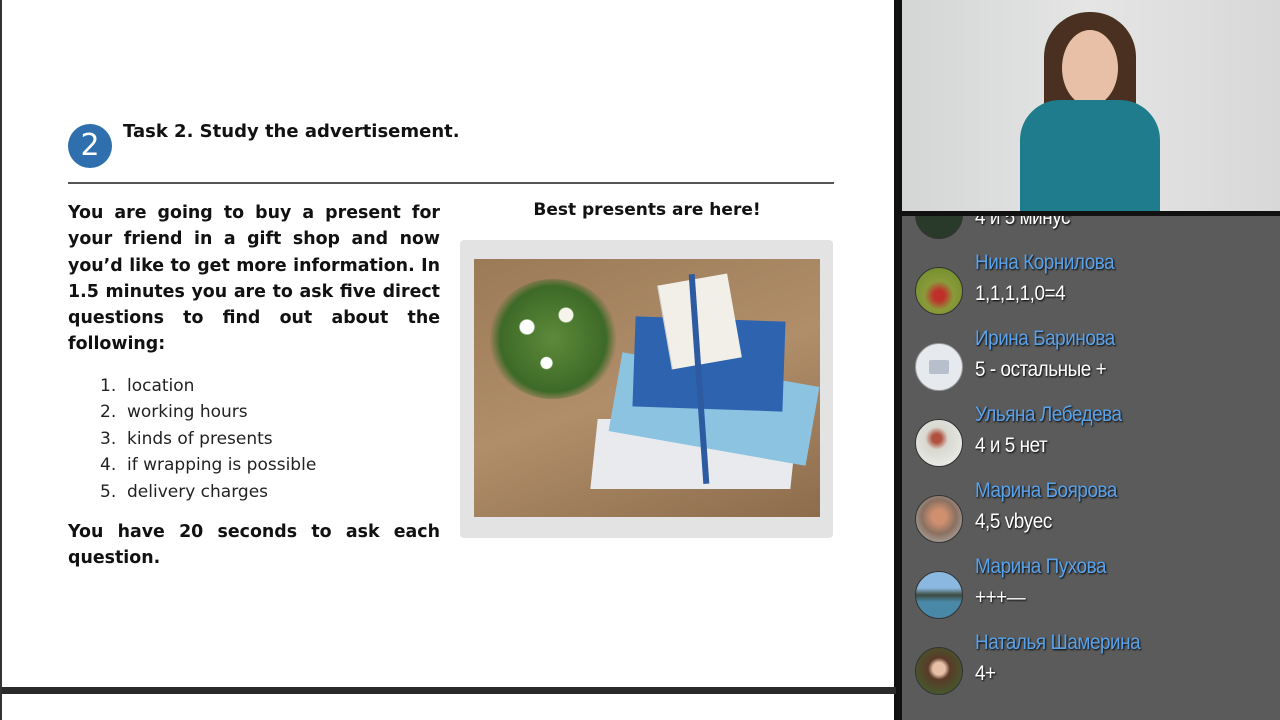  I want to click on list-item: 3. kinds of presents, so click(208, 439).